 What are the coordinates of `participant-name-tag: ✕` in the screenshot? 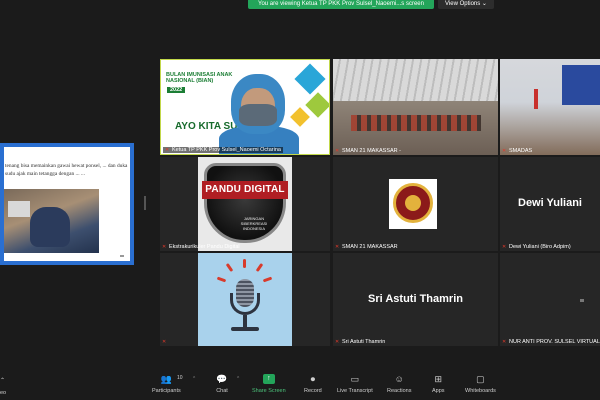 It's located at (165, 342).